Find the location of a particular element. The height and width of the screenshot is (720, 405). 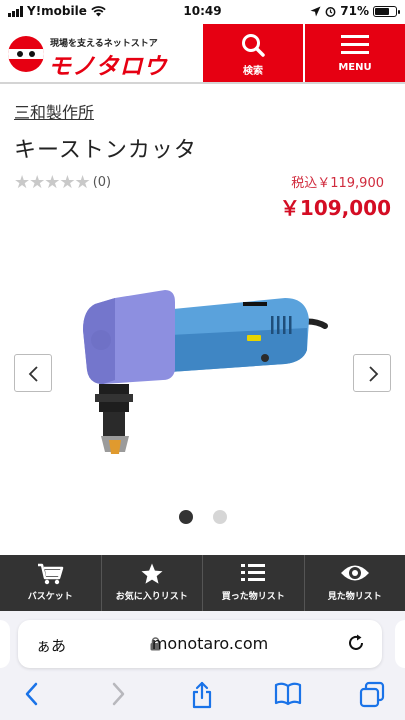

location-icon is located at coordinates (315, 11).